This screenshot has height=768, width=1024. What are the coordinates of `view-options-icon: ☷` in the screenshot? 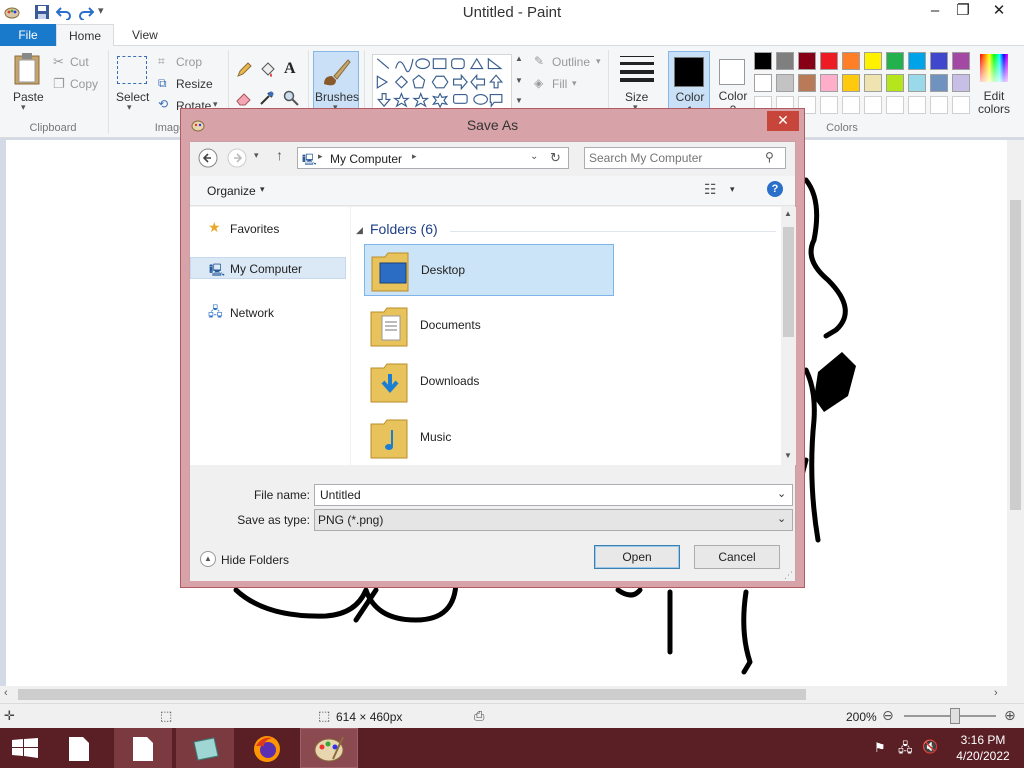 It's located at (710, 189).